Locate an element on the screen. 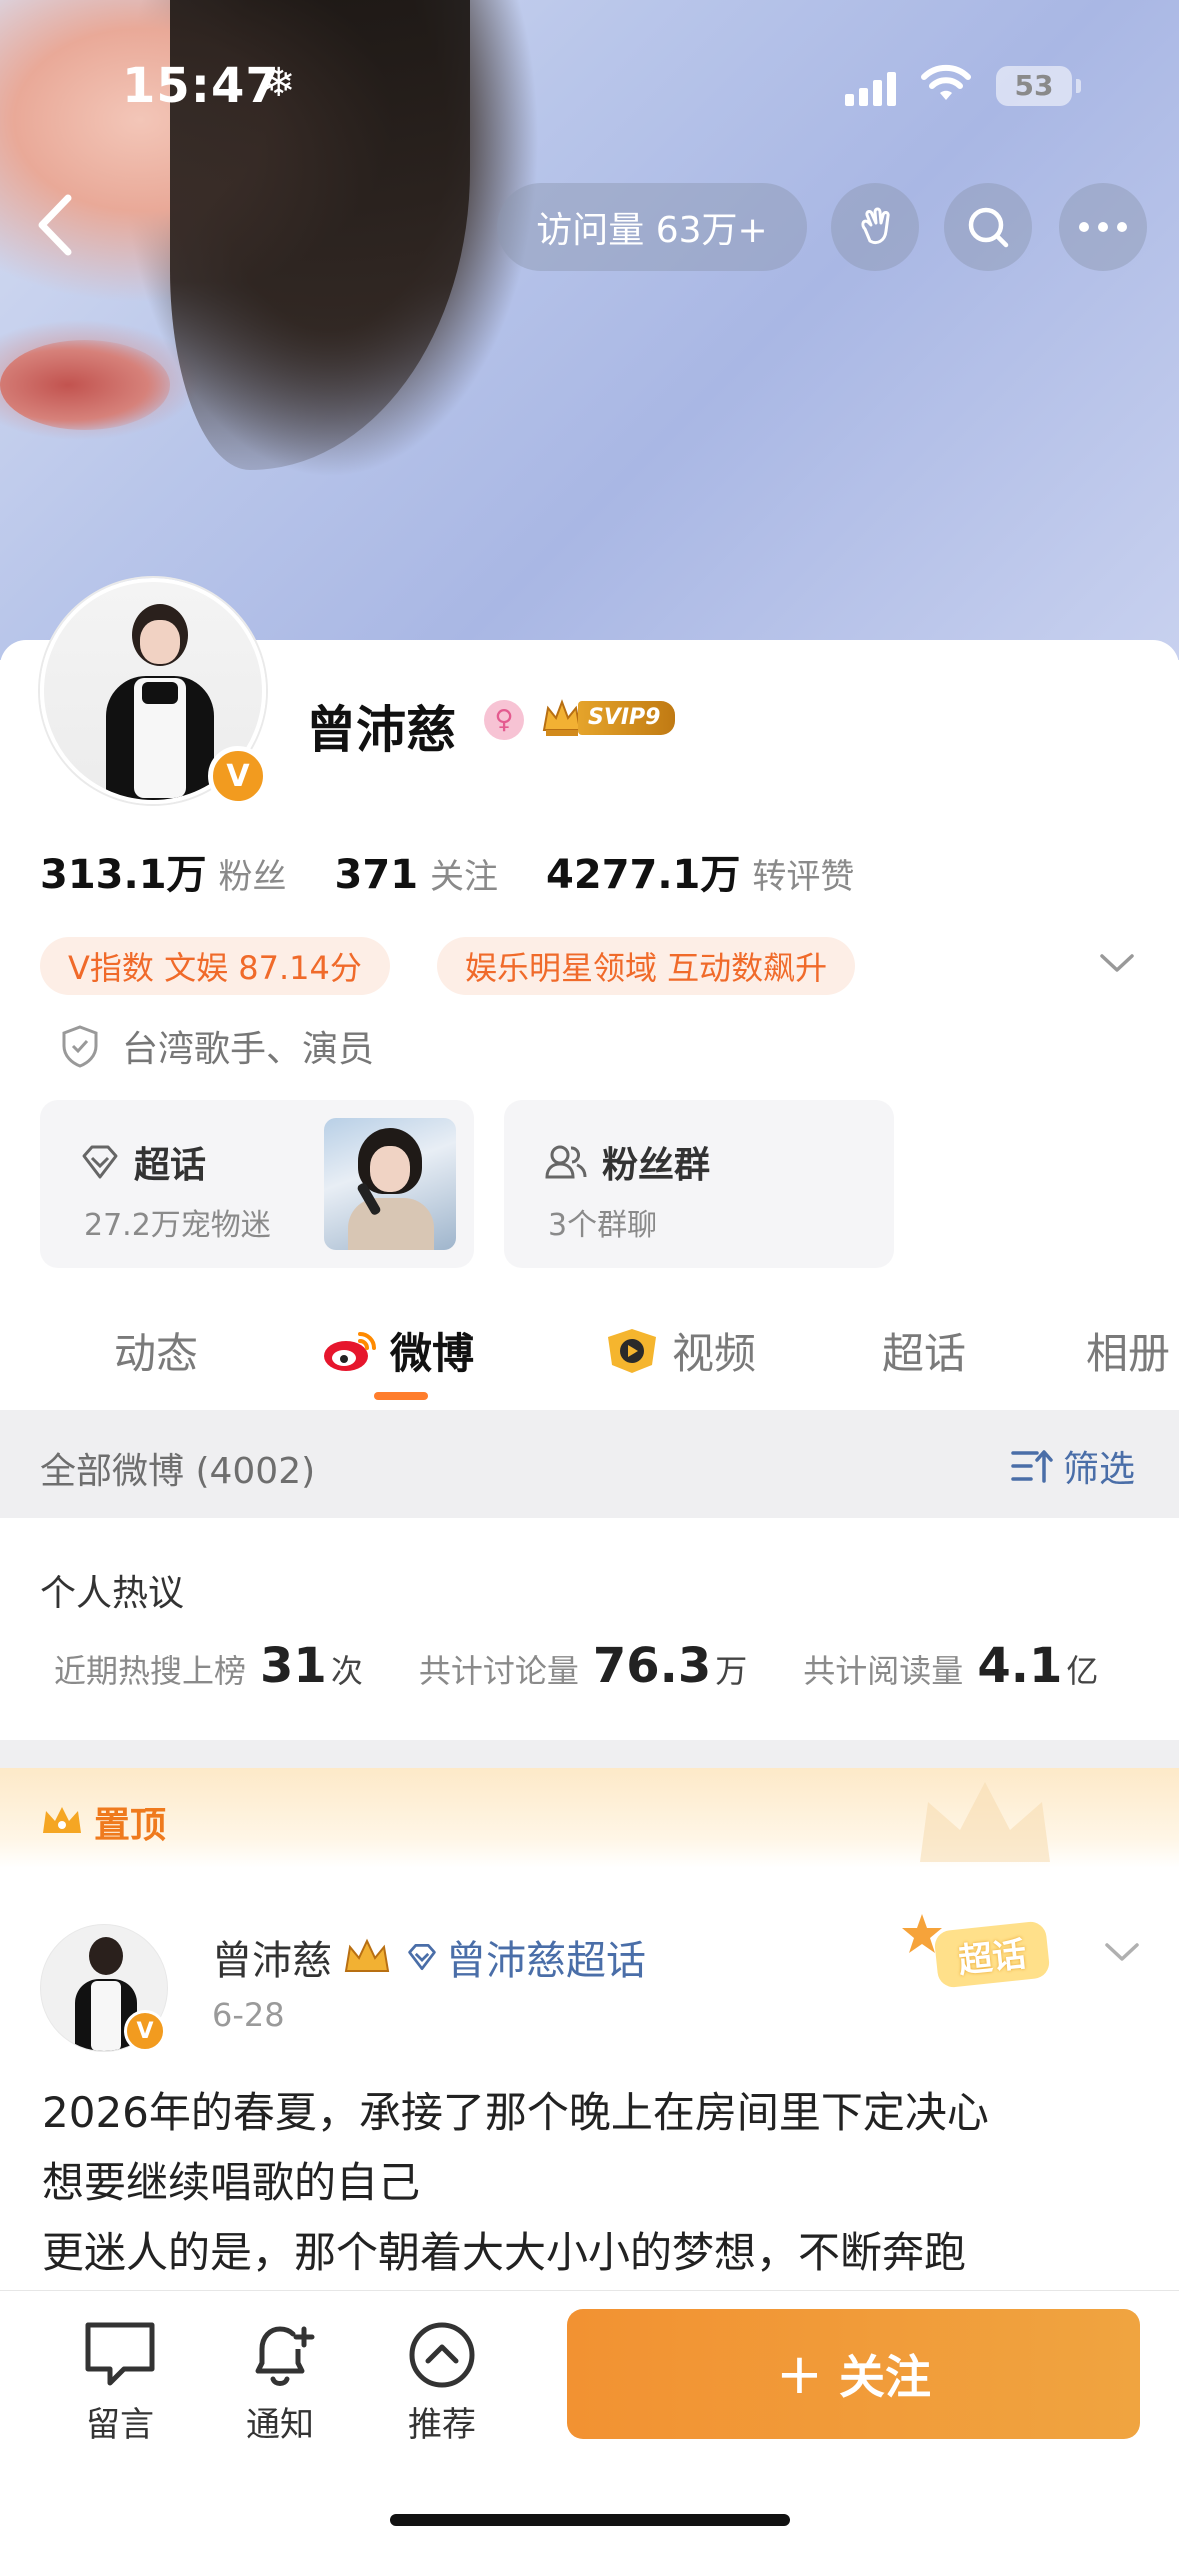 This screenshot has height=2556, width=1179. wifi-icon is located at coordinates (946, 82).